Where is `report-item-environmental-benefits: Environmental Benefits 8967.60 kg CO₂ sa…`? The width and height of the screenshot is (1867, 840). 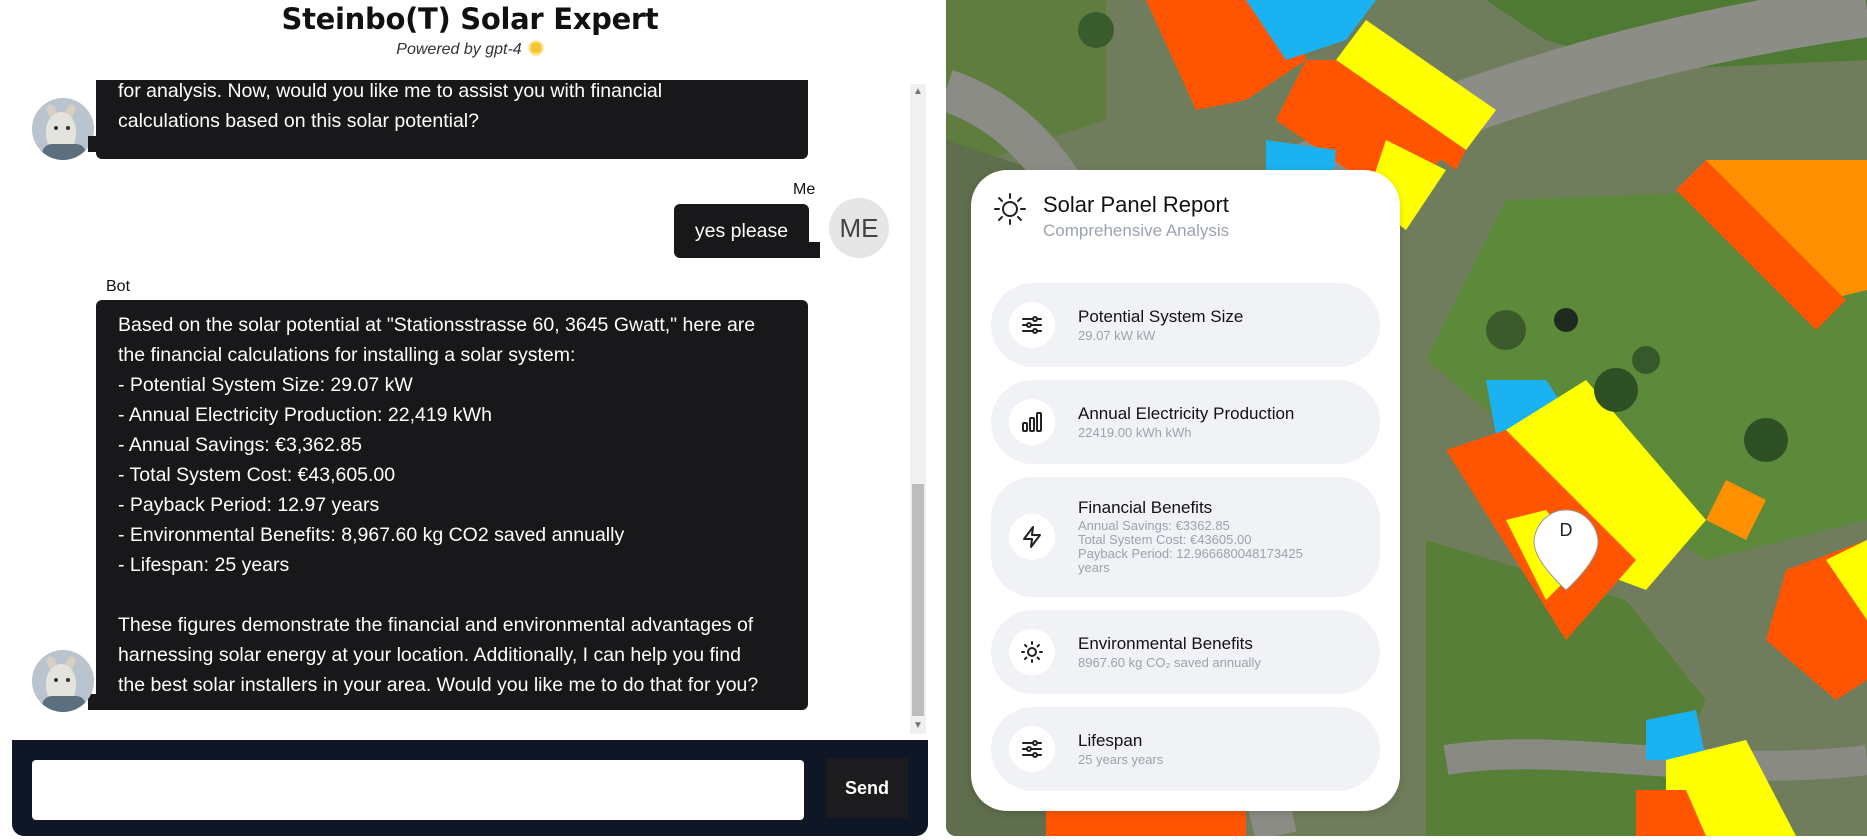 report-item-environmental-benefits: Environmental Benefits 8967.60 kg CO₂ sa… is located at coordinates (1185, 652).